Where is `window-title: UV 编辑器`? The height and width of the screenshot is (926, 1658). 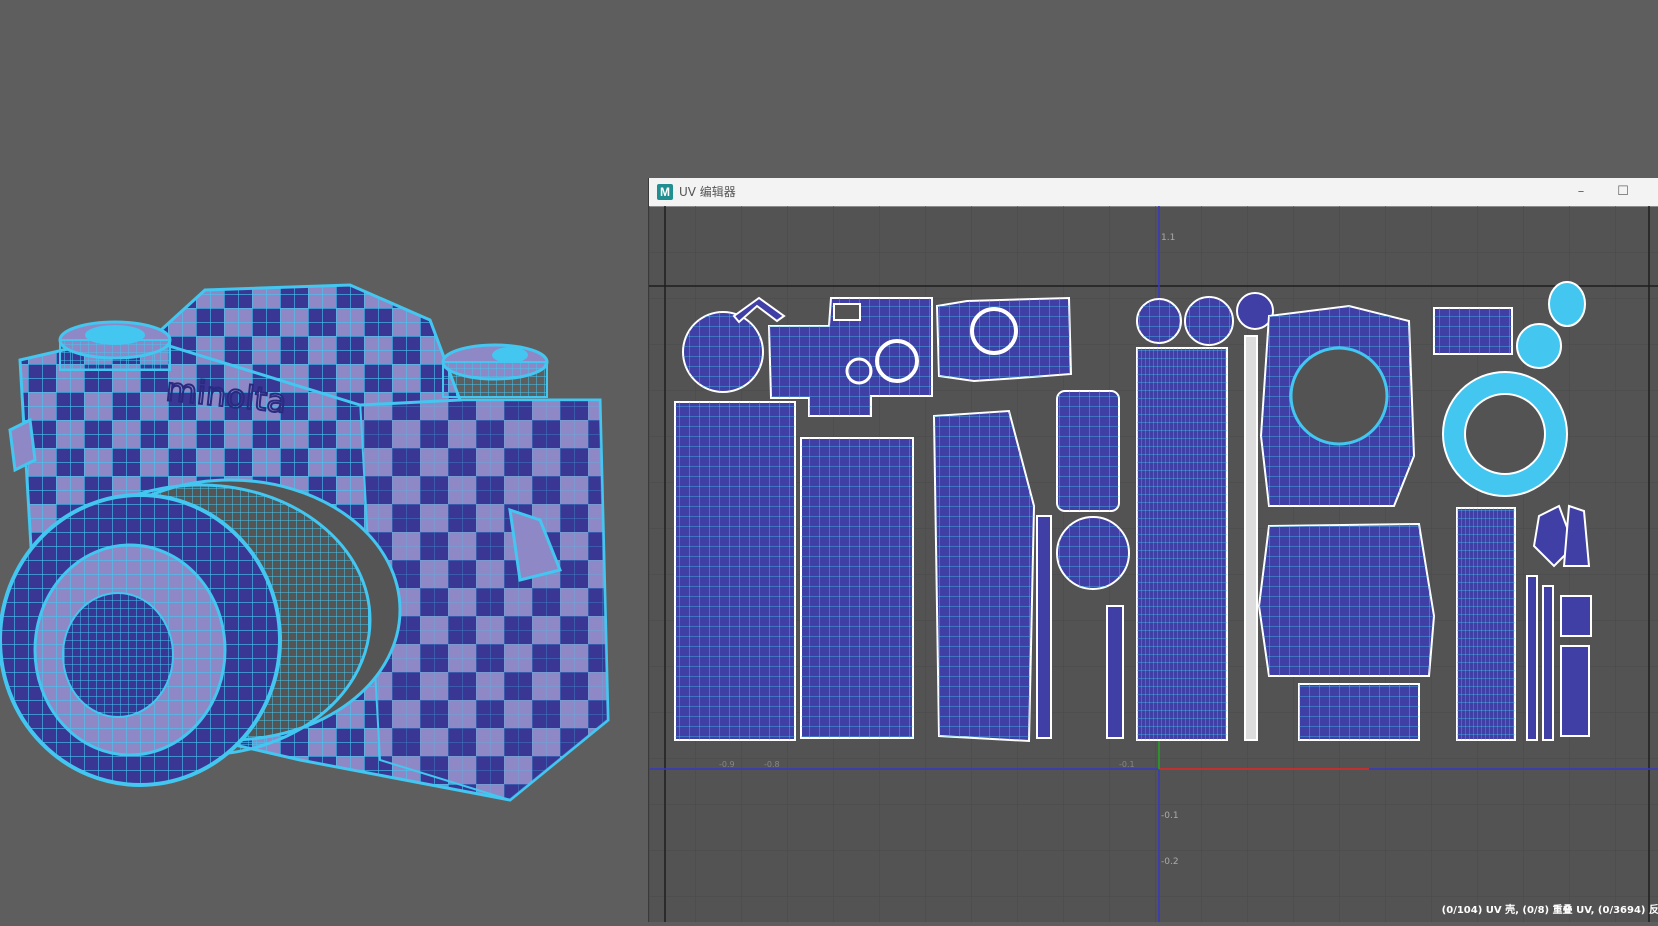 window-title: UV 编辑器 is located at coordinates (707, 192).